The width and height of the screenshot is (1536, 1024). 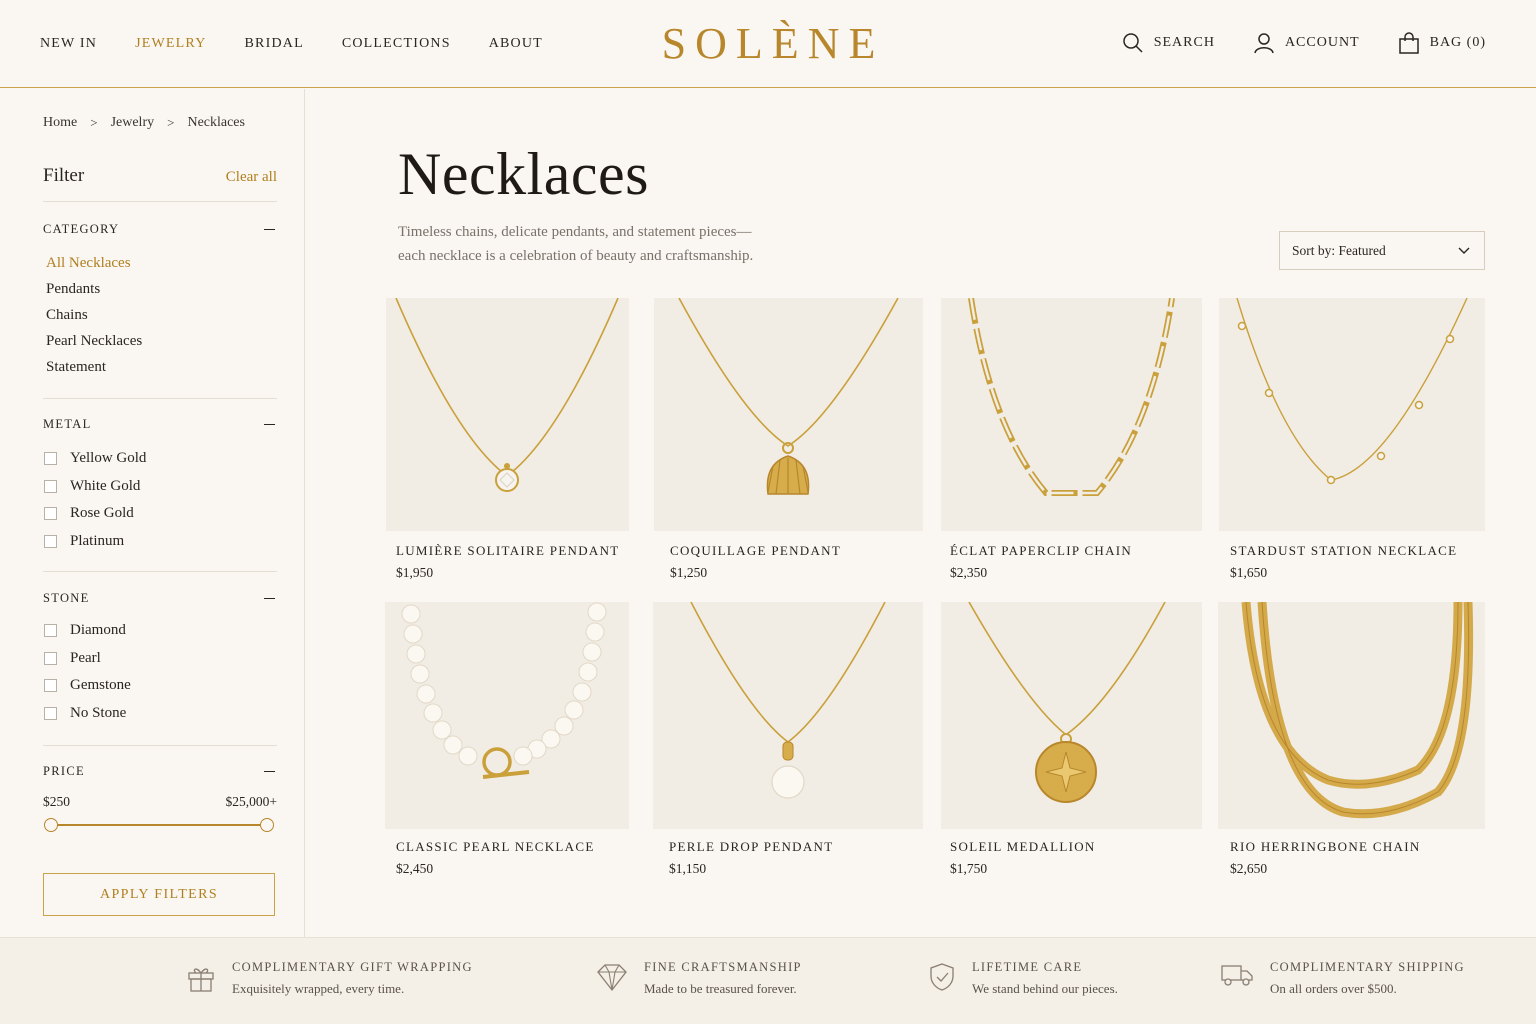 I want to click on account-label: ACCOUNT, so click(x=1322, y=42).